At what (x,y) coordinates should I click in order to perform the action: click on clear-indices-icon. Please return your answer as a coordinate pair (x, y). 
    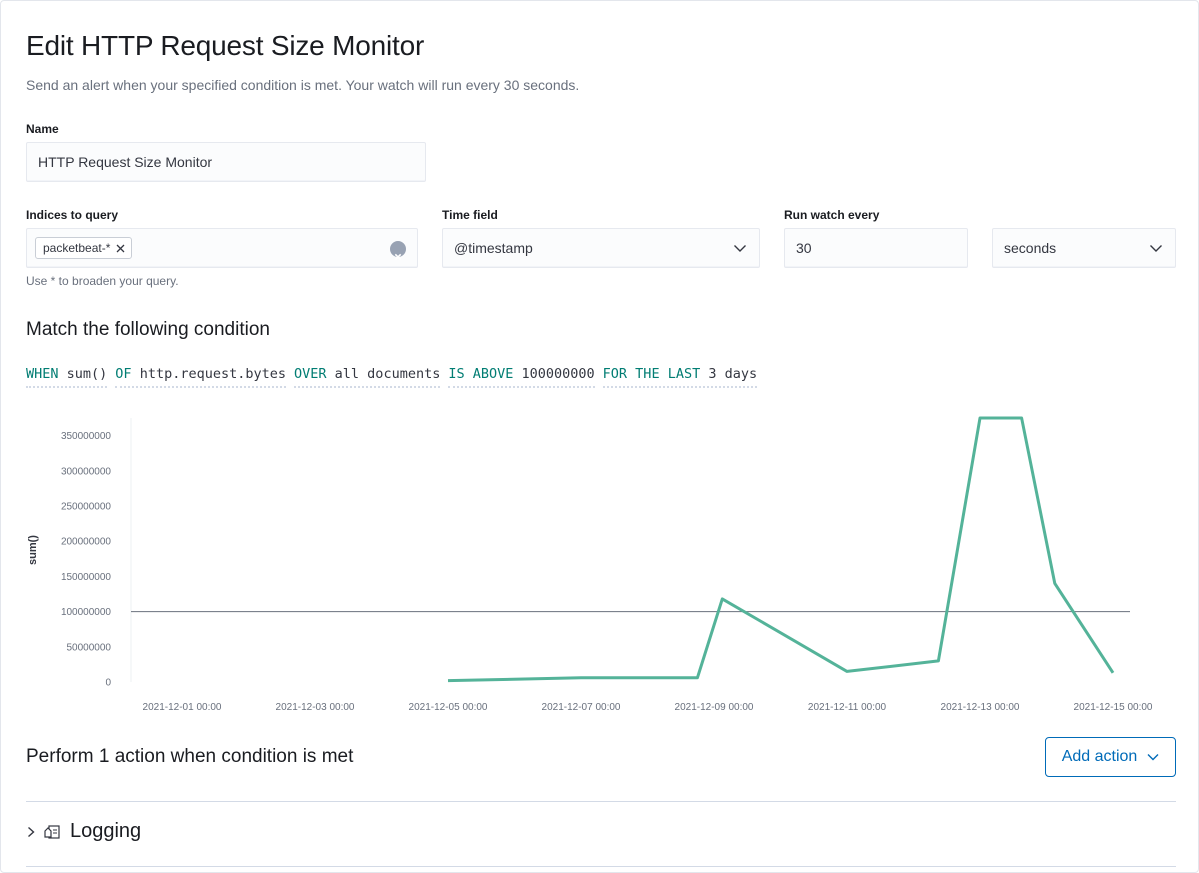
    Looking at the image, I should click on (398, 251).